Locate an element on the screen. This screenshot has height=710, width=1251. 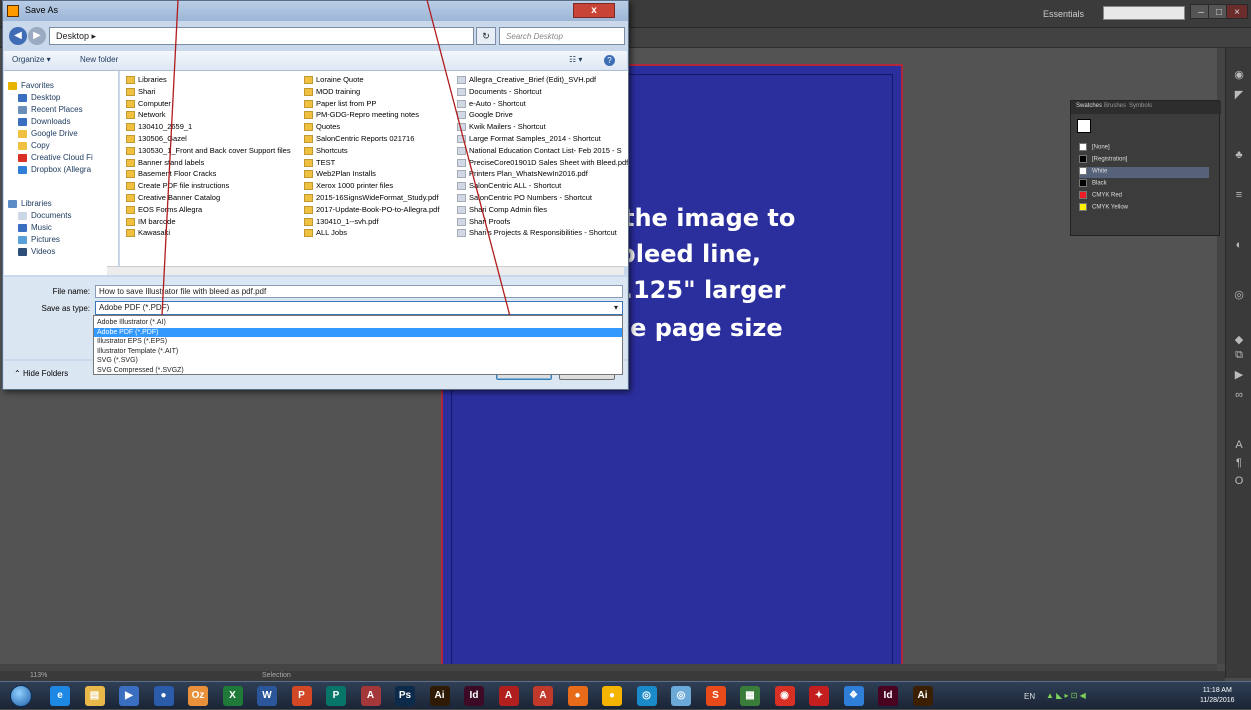
file-item: EOS Forms Allegra is located at coordinates (164, 209).